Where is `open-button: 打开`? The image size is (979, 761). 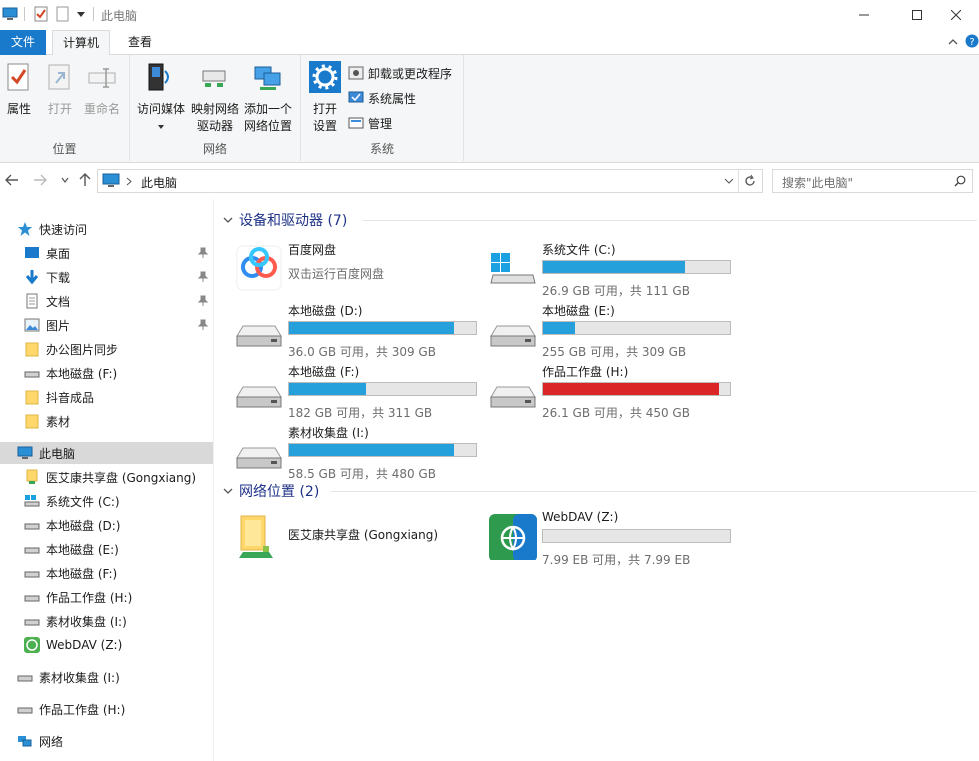
open-button: 打开 is located at coordinates (60, 89).